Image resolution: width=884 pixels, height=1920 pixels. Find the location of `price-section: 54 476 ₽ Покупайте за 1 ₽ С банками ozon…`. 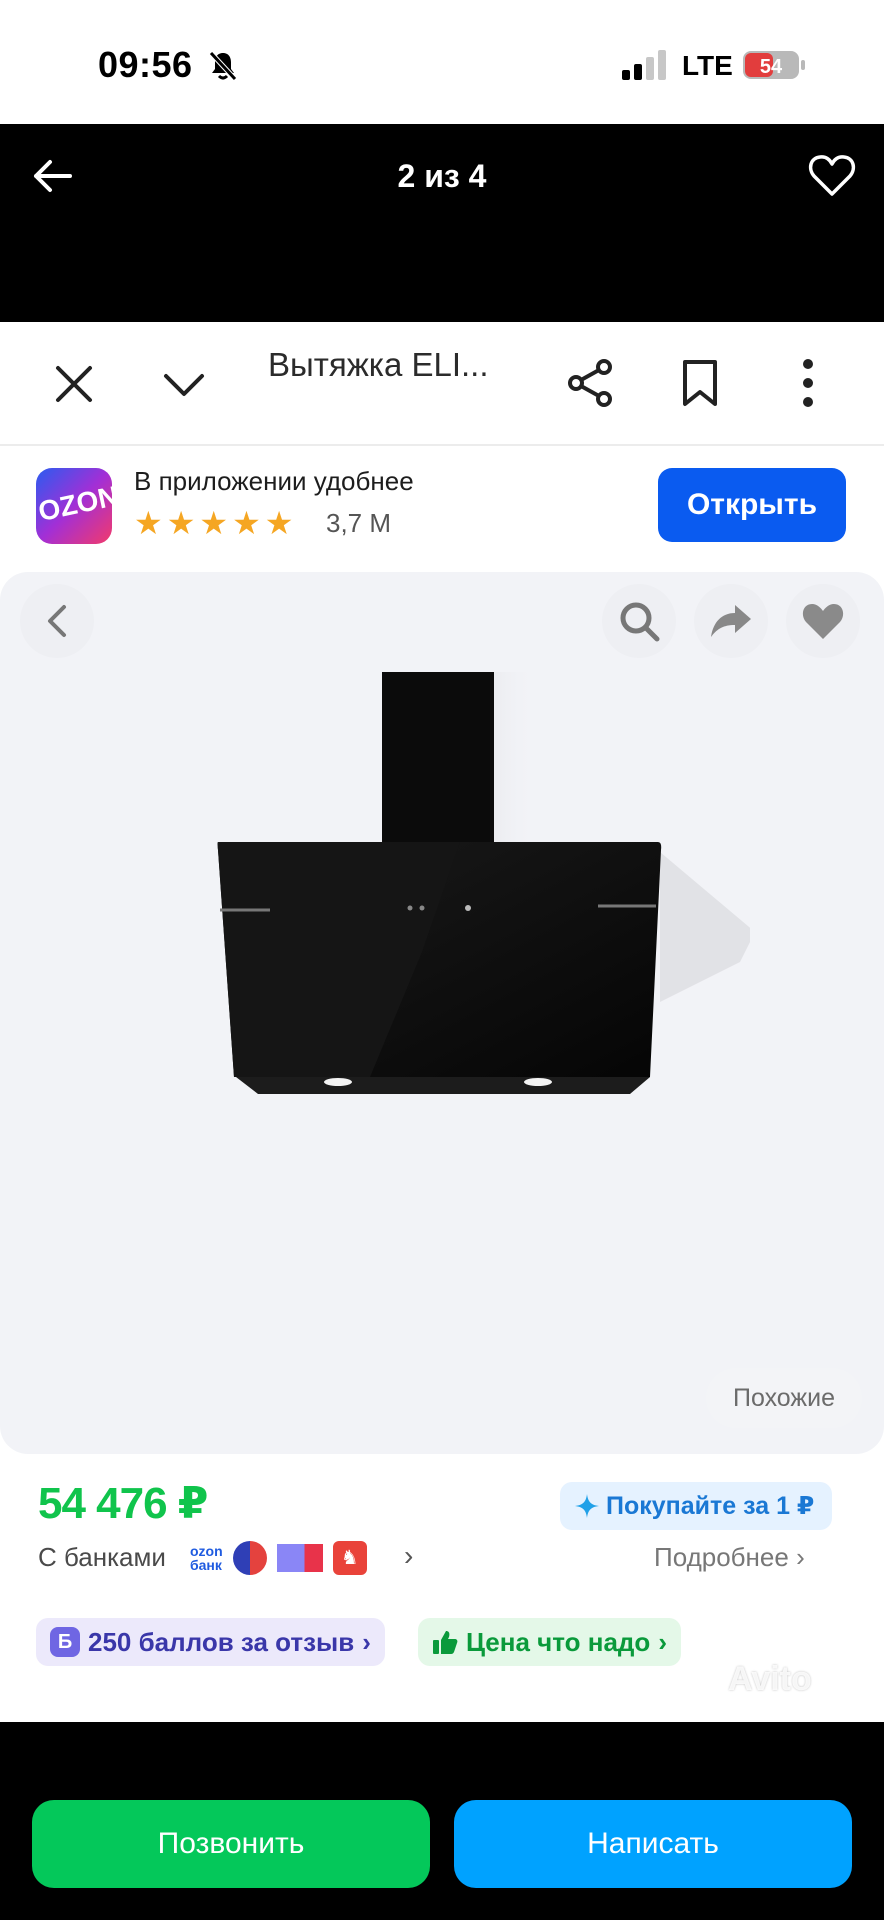

price-section: 54 476 ₽ Покупайте за 1 ₽ С банками ozon… is located at coordinates (442, 1589).